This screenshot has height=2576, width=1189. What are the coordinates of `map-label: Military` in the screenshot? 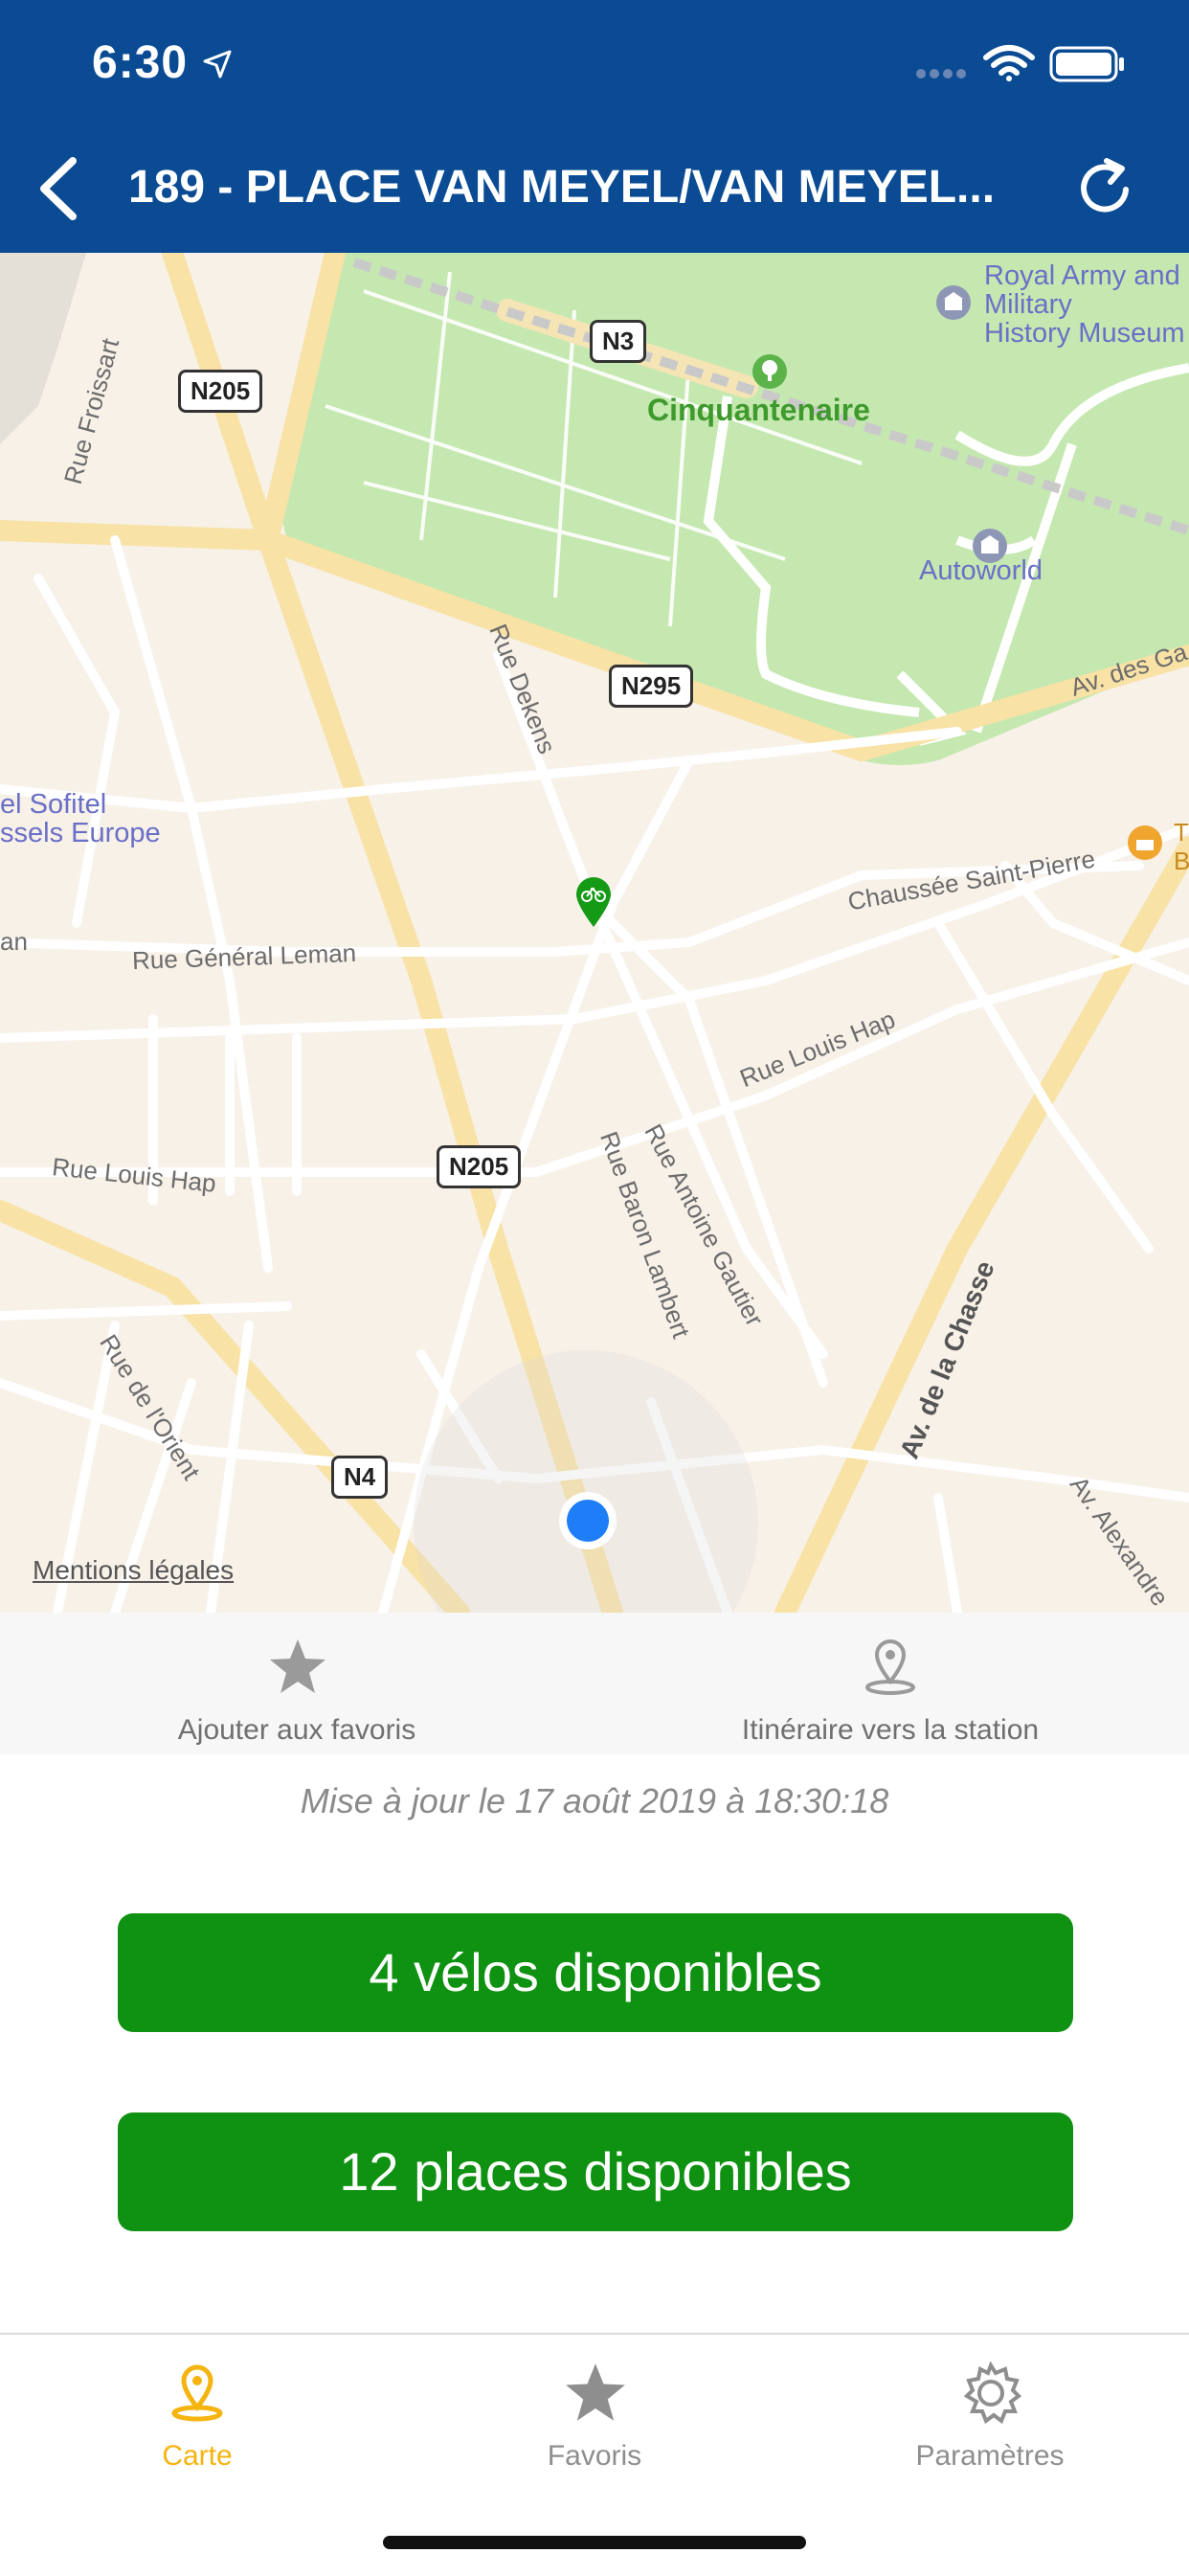 It's located at (1028, 304).